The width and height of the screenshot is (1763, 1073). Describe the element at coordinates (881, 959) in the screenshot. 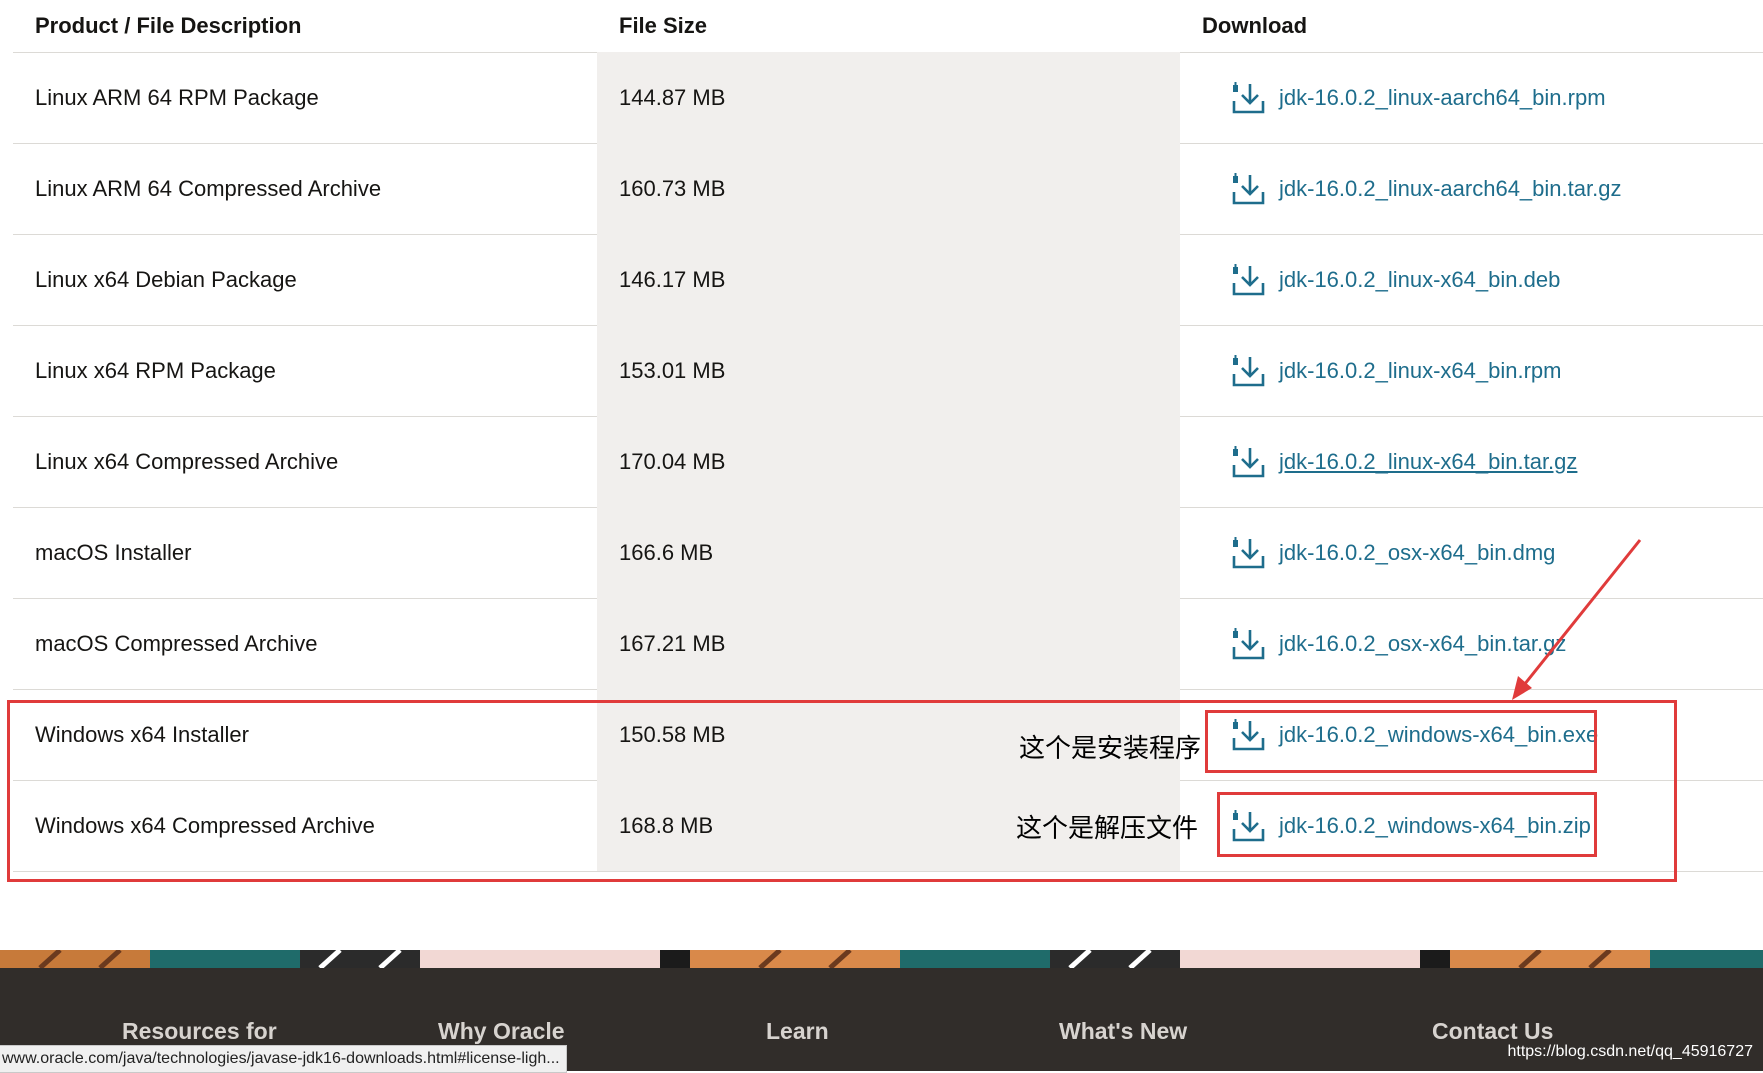

I see `footer-pattern` at that location.